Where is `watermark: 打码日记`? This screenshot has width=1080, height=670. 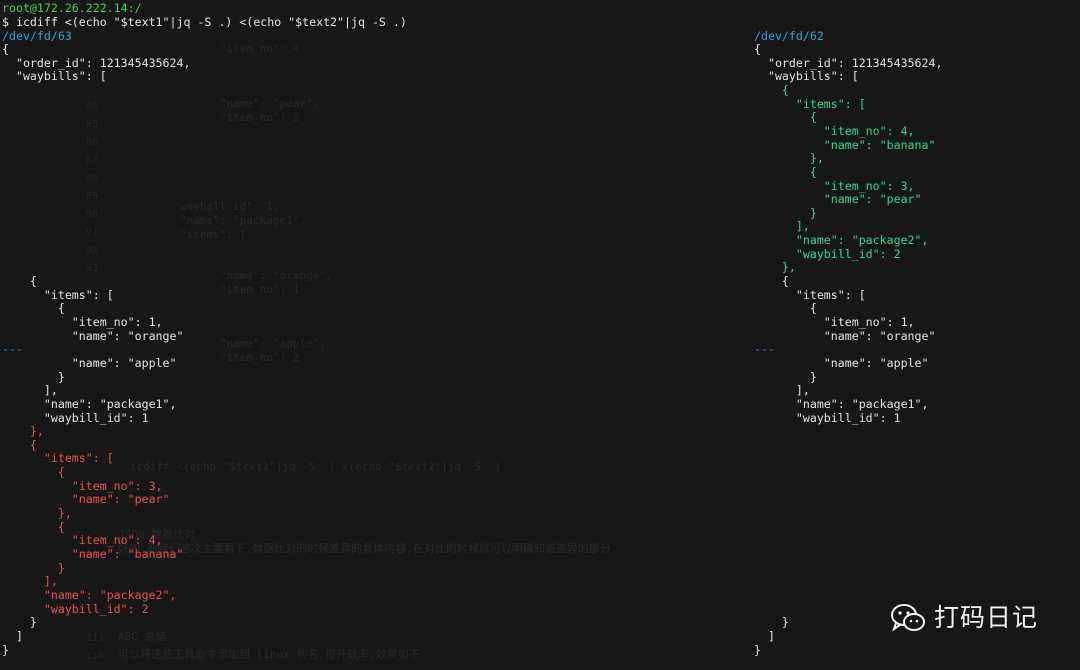
watermark: 打码日记 is located at coordinates (964, 618).